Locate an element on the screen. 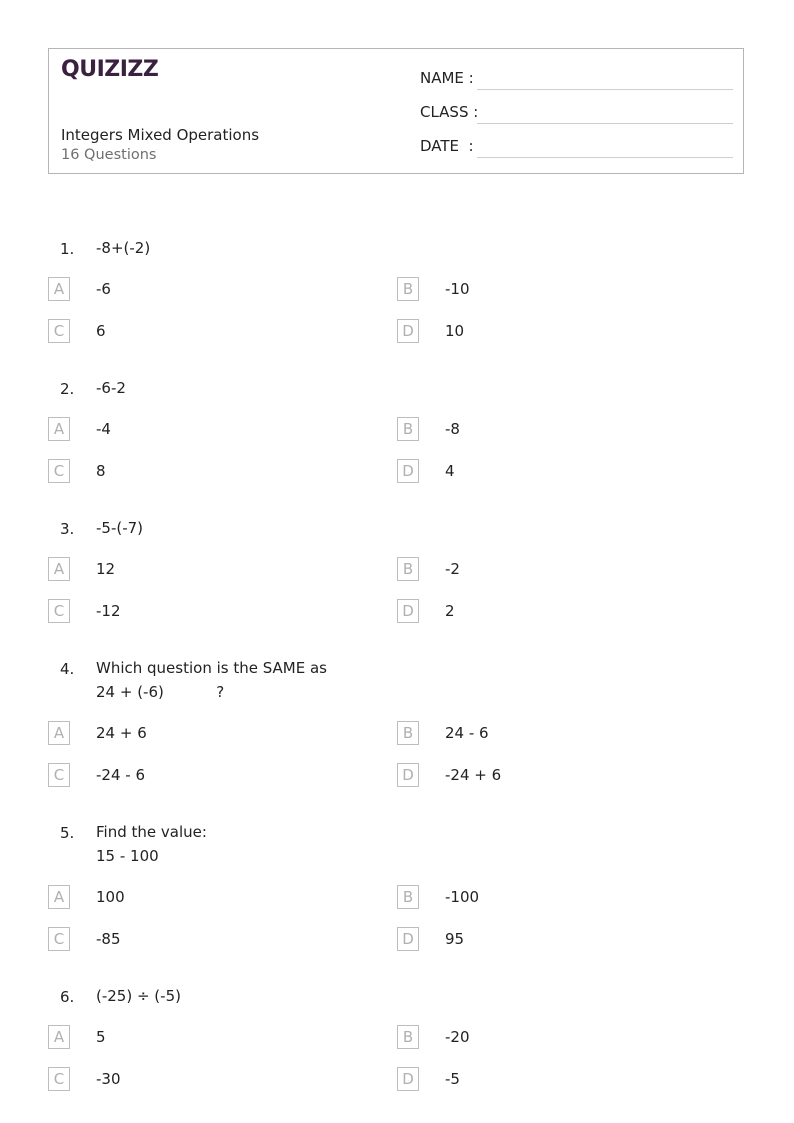 The image size is (794, 1123). question-text: -8+(-2) is located at coordinates (123, 248).